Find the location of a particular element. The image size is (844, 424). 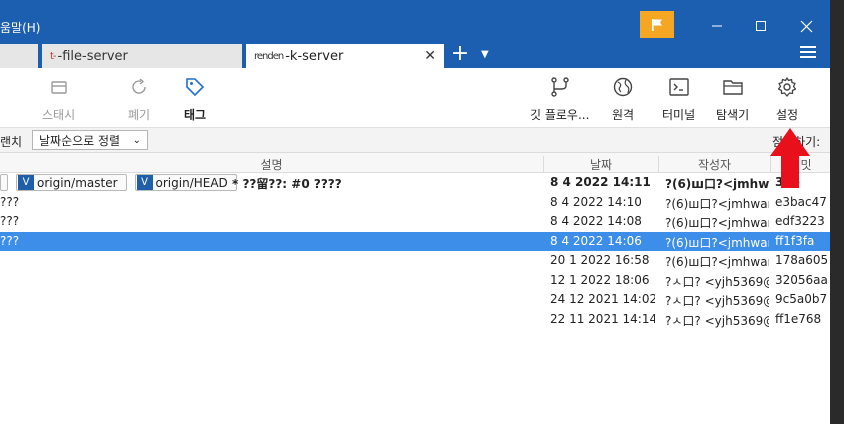

commit-hash: 9c5a0b7 is located at coordinates (801, 299).